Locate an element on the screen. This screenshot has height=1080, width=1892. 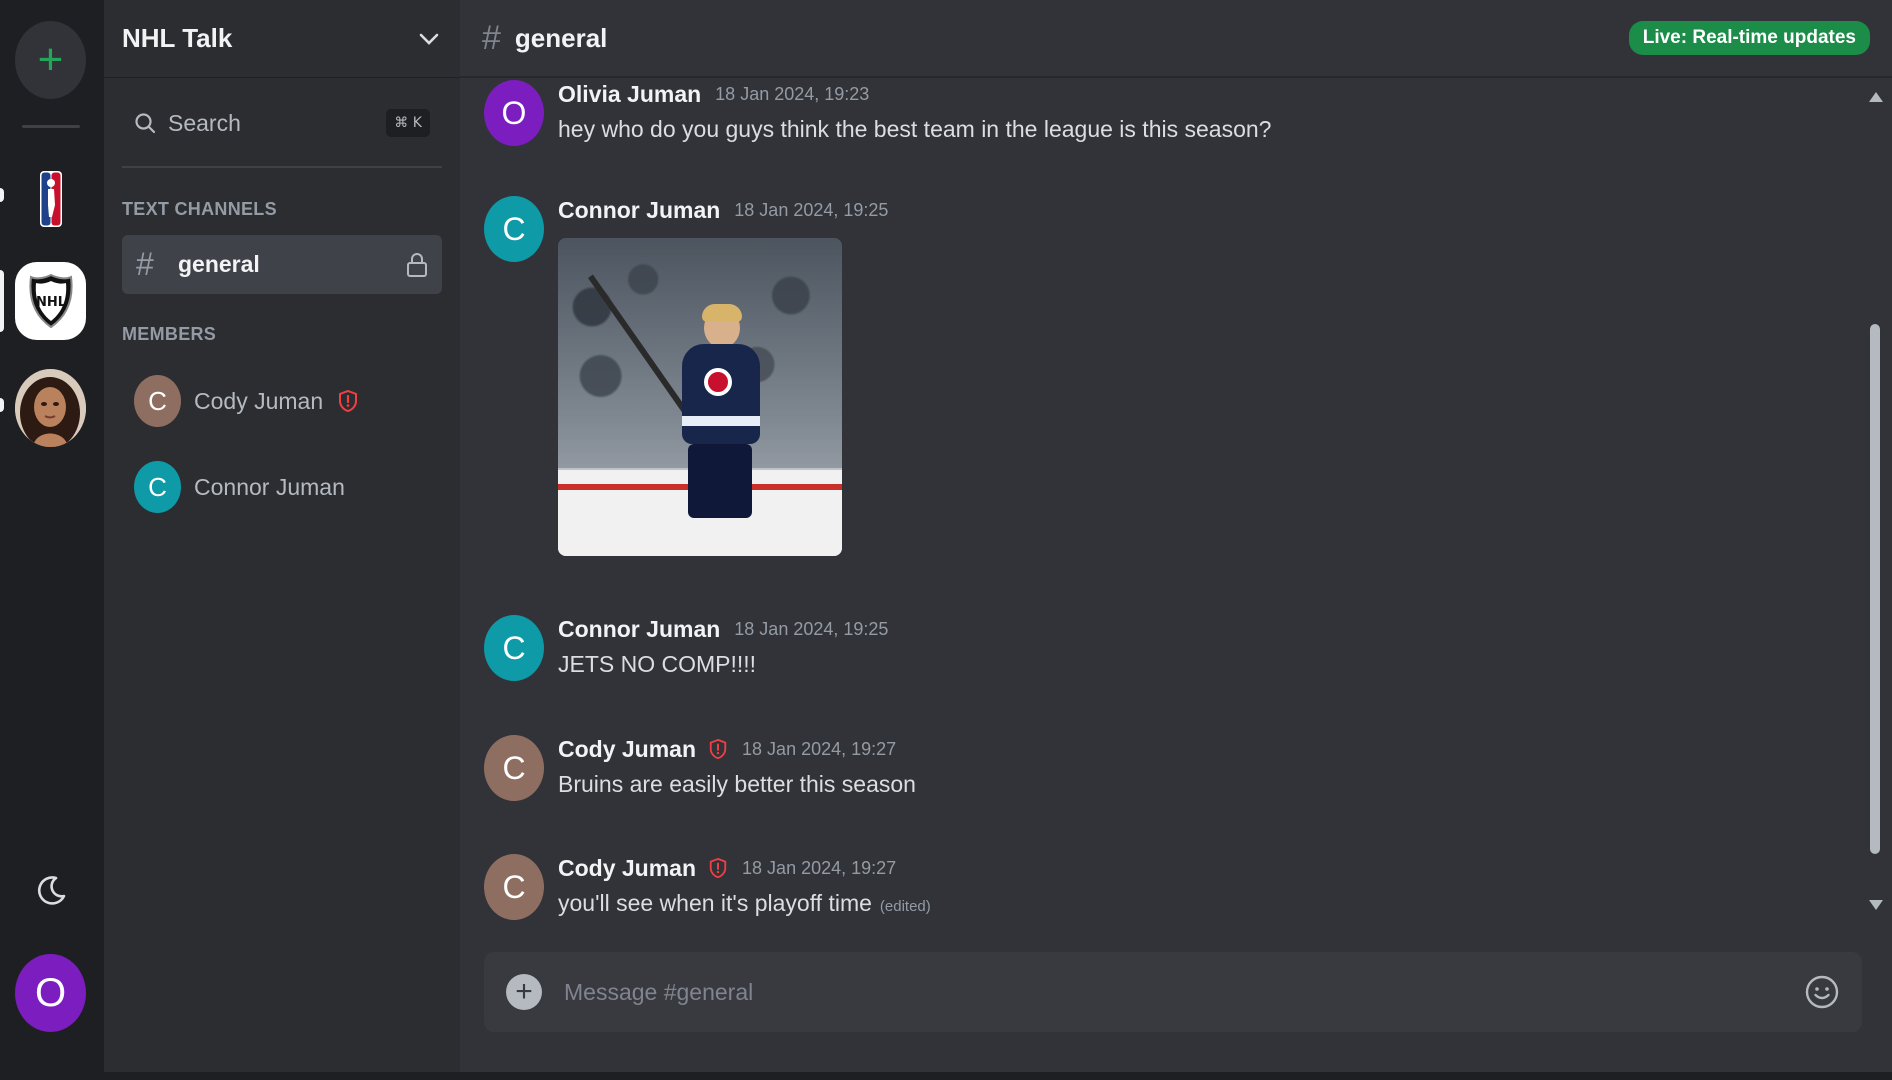
member-cody-juman: C Cody Juman is located at coordinates (246, 401).